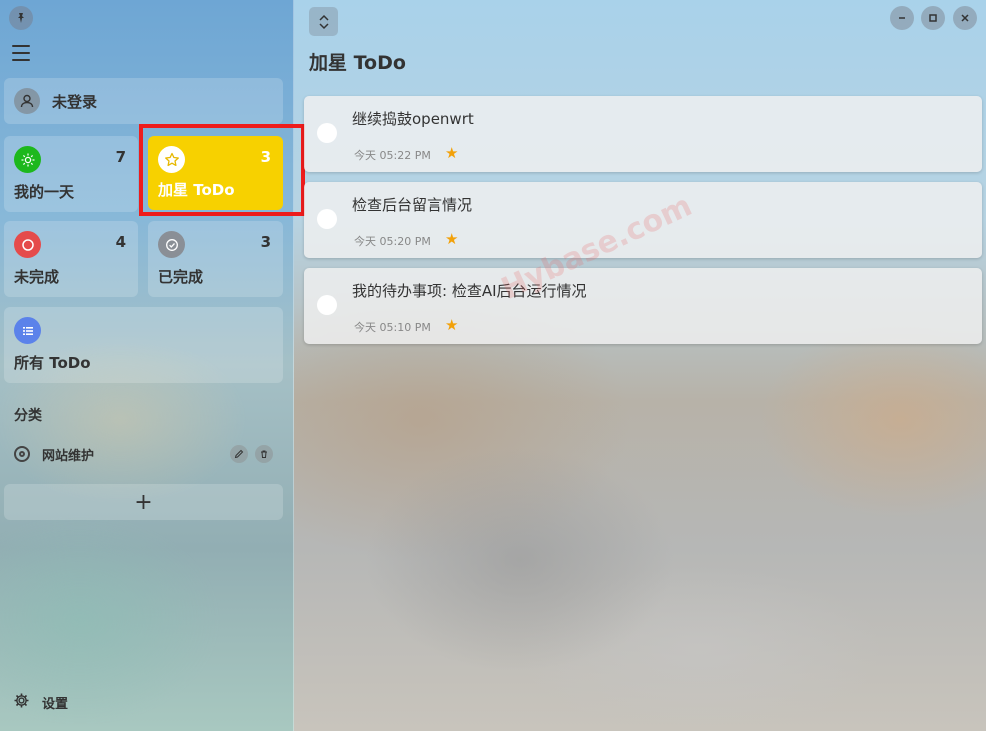 This screenshot has height=731, width=986. I want to click on todo-item: 我的待办事项: 检查AI后台运行情况 今天 05:10 PM ★, so click(643, 306).